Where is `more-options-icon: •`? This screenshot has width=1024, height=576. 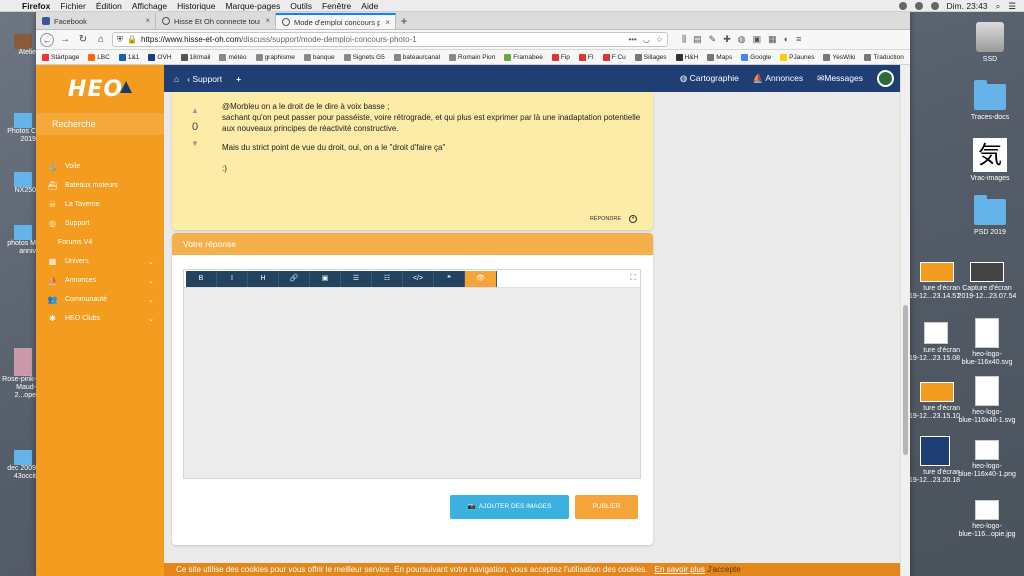
more-options-icon: • is located at coordinates (633, 219).